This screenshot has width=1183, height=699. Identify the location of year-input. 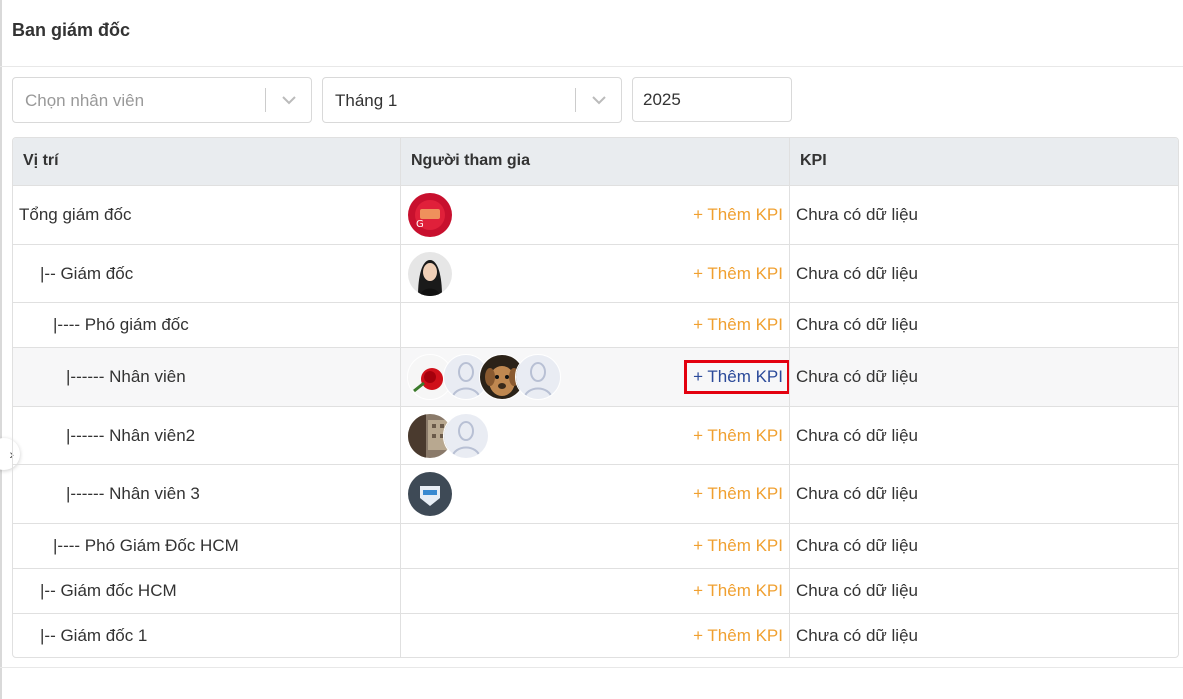
(712, 99).